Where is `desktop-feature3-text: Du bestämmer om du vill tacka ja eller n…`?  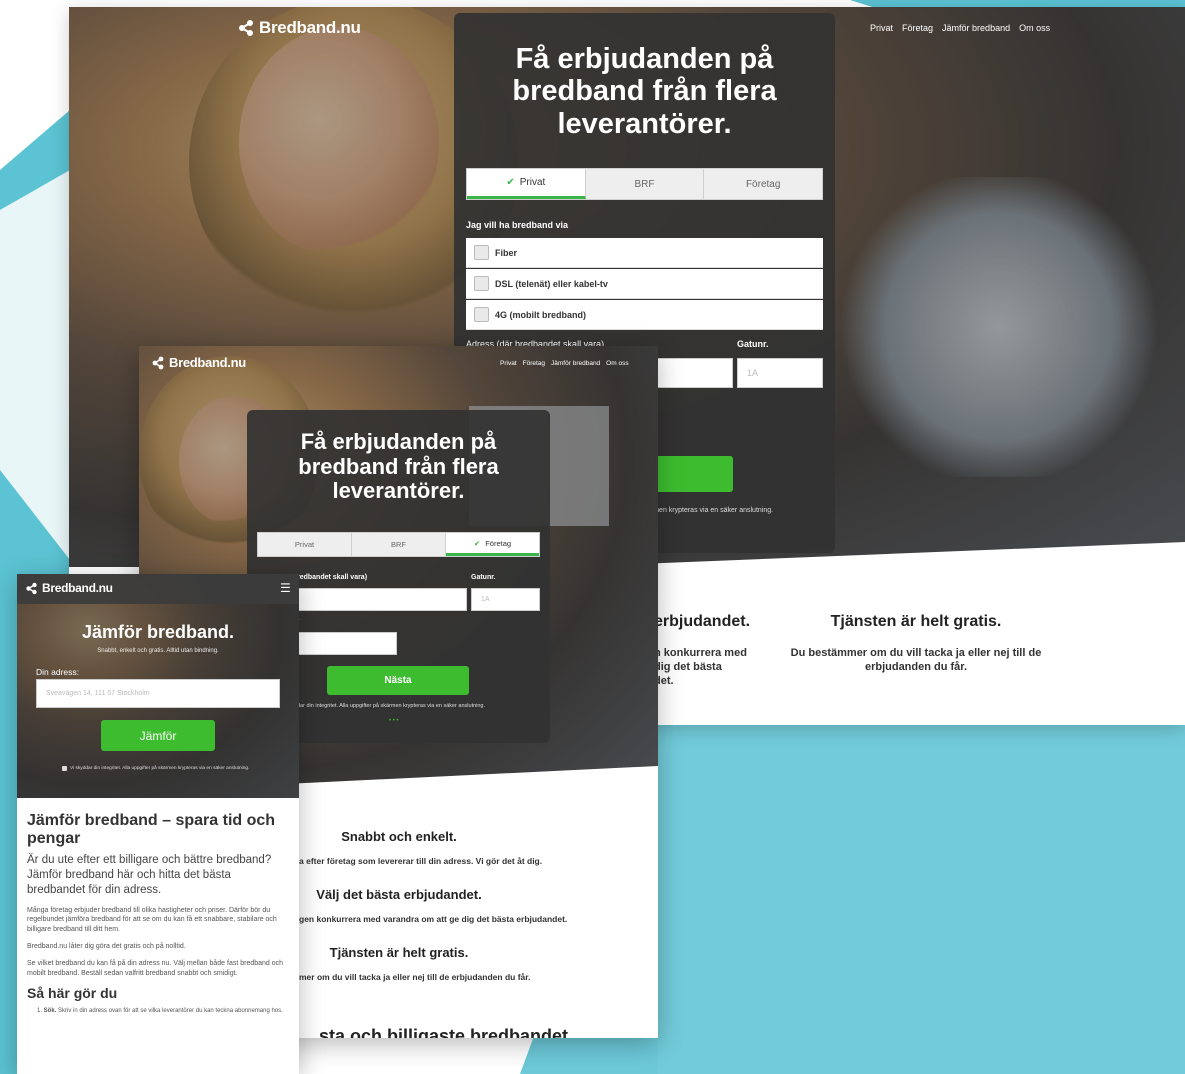
desktop-feature3-text: Du bestämmer om du vill tacka ja eller n… is located at coordinates (916, 660).